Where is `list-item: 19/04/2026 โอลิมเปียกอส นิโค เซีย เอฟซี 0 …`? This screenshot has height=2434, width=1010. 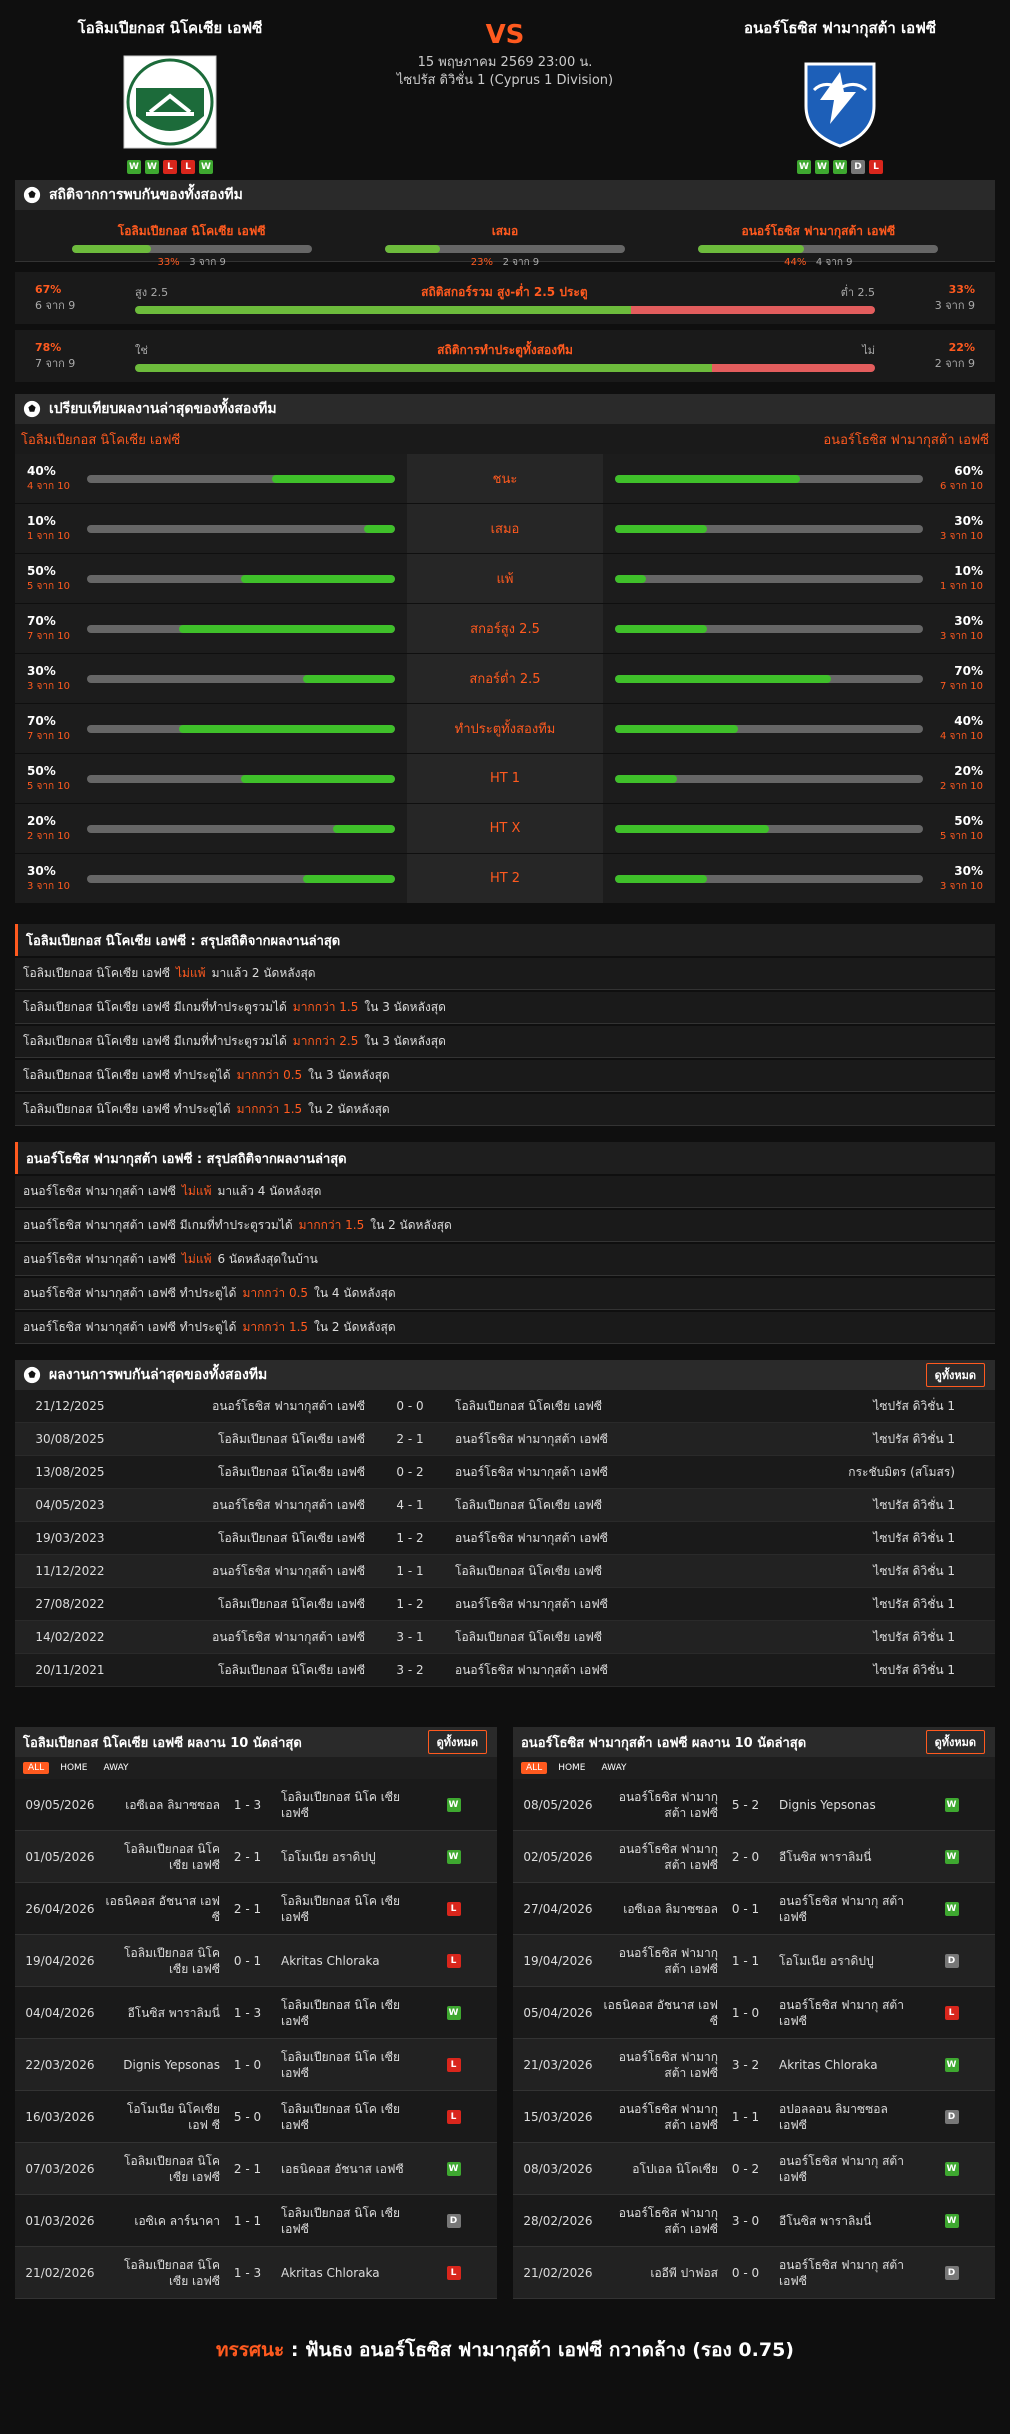
list-item: 19/04/2026 โอลิมเปียกอส นิโค เซีย เอฟซี 0 … is located at coordinates (256, 1961).